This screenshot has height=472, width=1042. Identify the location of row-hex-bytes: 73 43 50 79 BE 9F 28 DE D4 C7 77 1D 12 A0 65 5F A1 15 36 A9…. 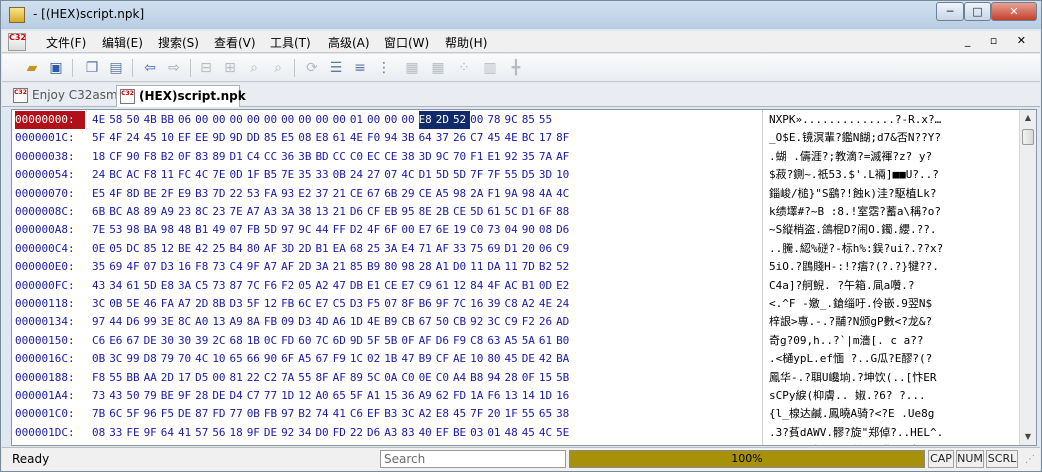
(332, 396).